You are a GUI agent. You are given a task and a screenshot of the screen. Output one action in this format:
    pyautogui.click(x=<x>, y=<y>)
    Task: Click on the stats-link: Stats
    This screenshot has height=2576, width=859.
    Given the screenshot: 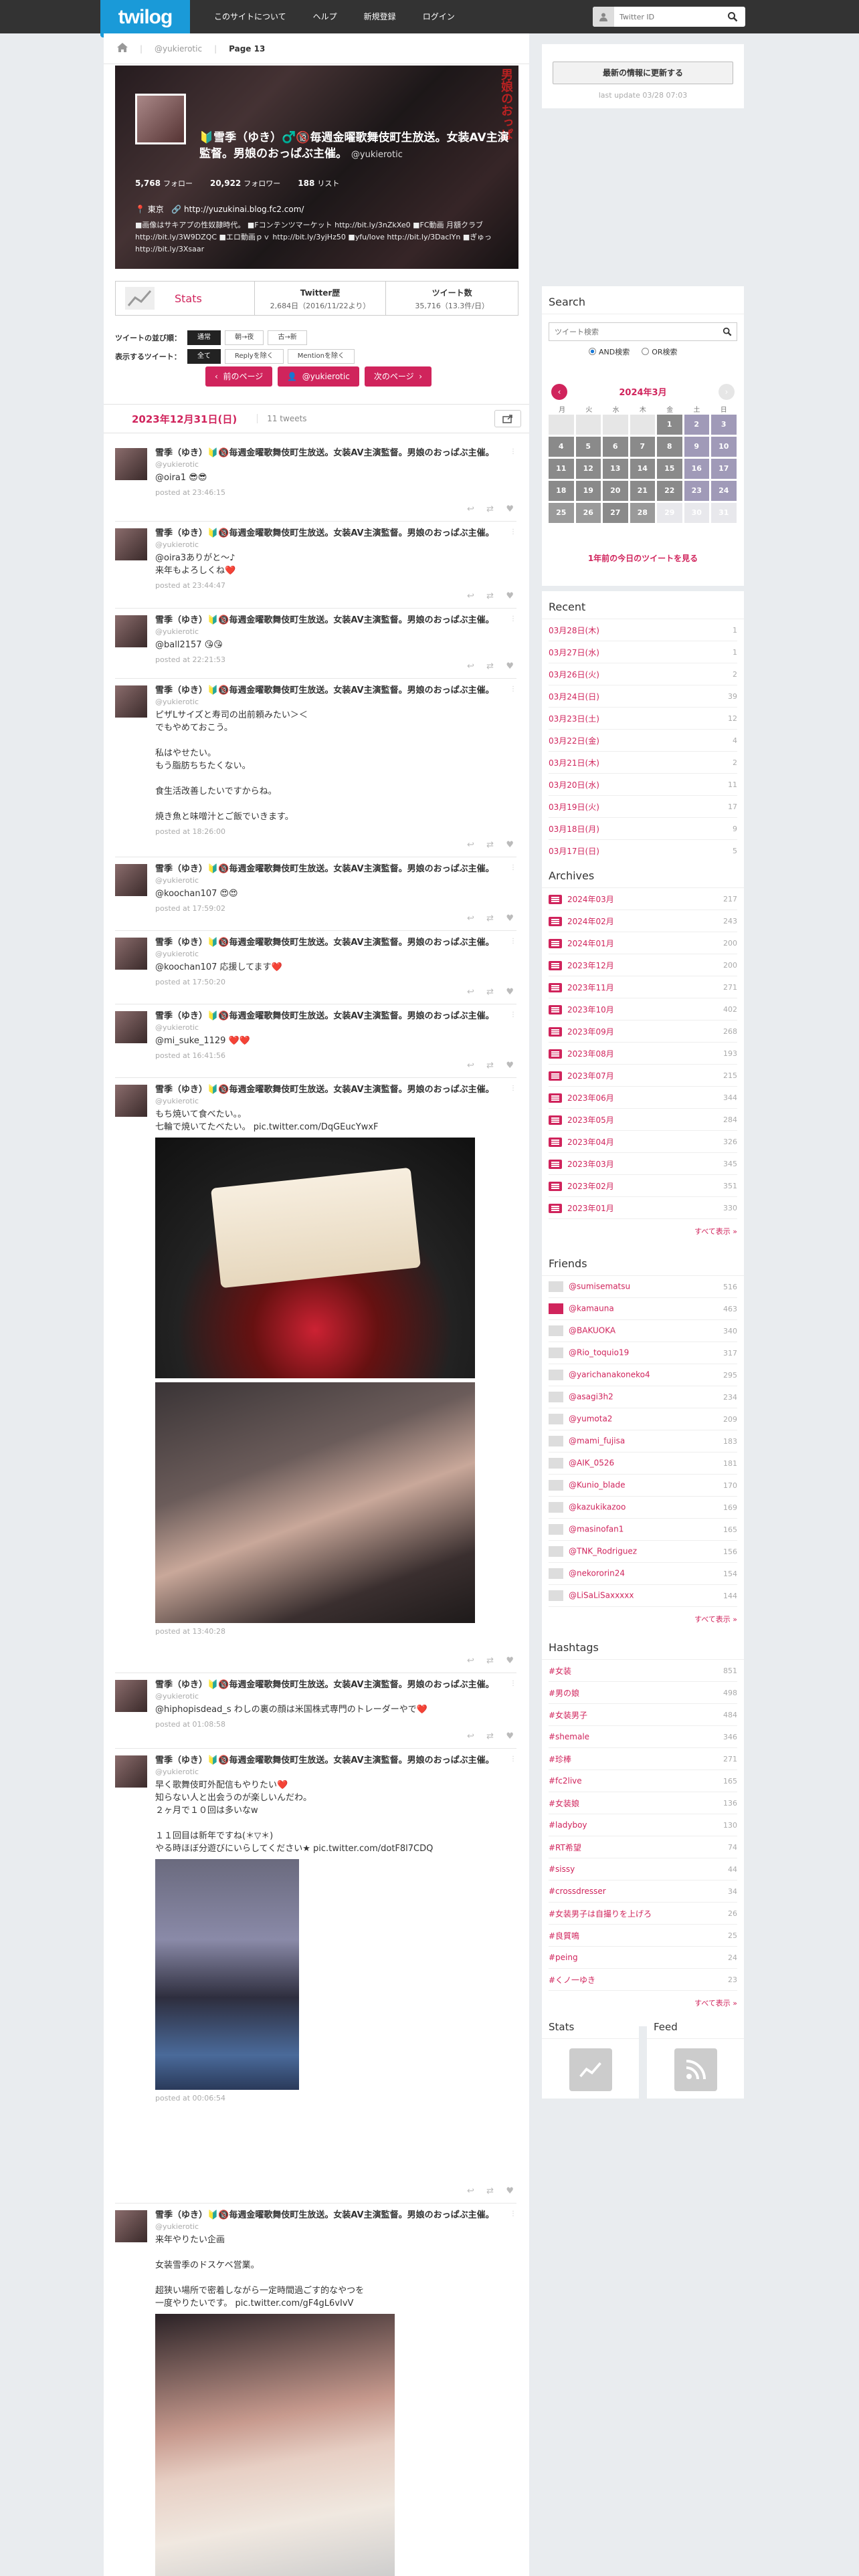 What is the action you would take?
    pyautogui.click(x=185, y=299)
    